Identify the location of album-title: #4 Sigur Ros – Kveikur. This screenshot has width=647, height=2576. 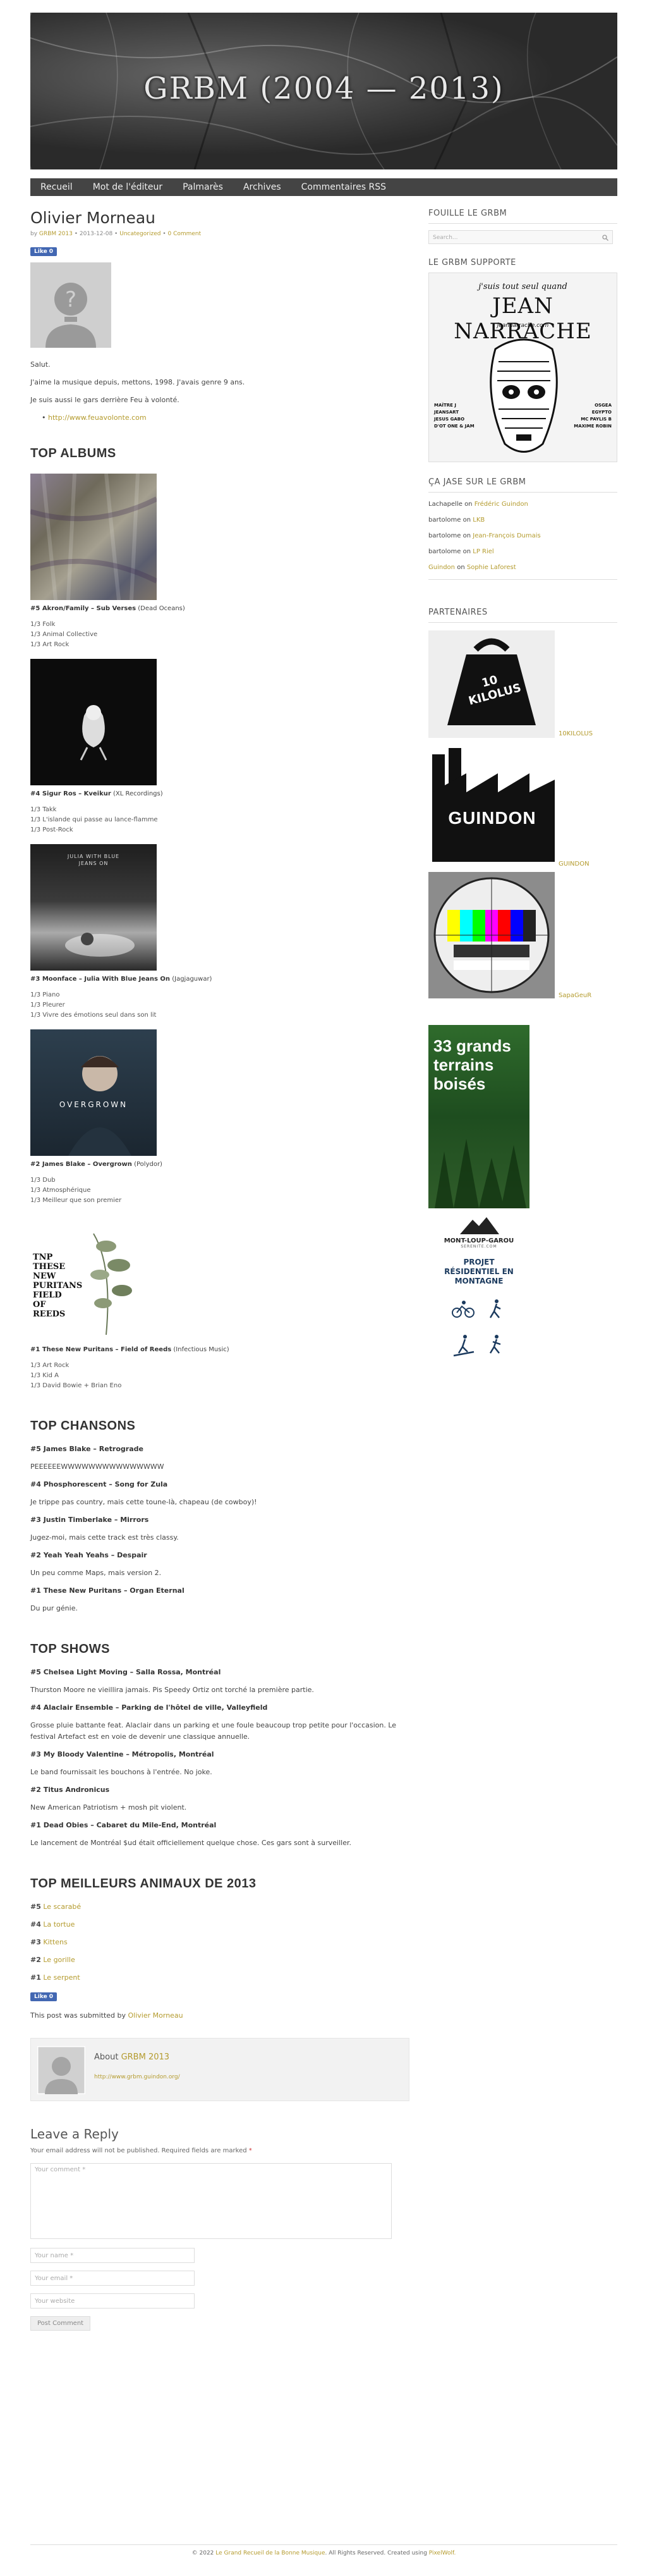
(70, 793).